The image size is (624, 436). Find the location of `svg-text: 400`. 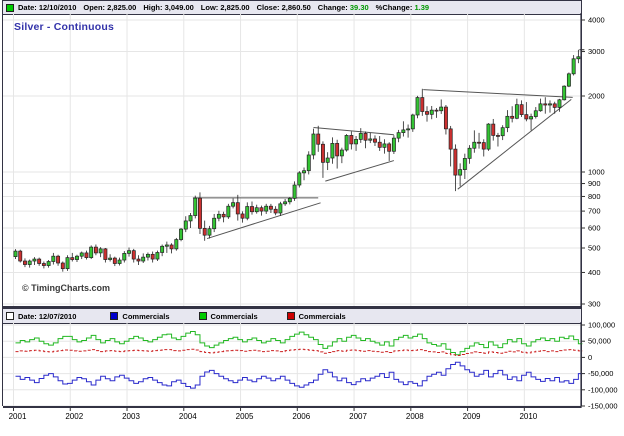

svg-text: 400 is located at coordinates (594, 272).